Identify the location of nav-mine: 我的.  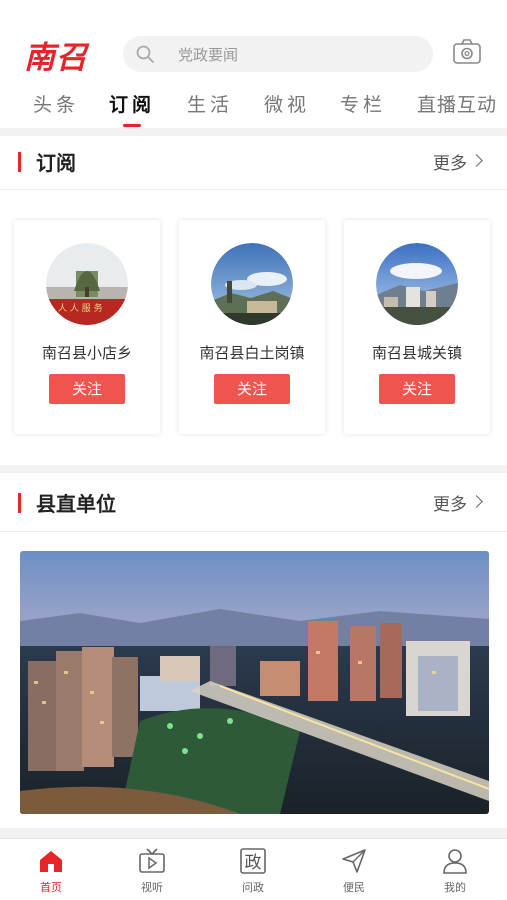
(455, 872).